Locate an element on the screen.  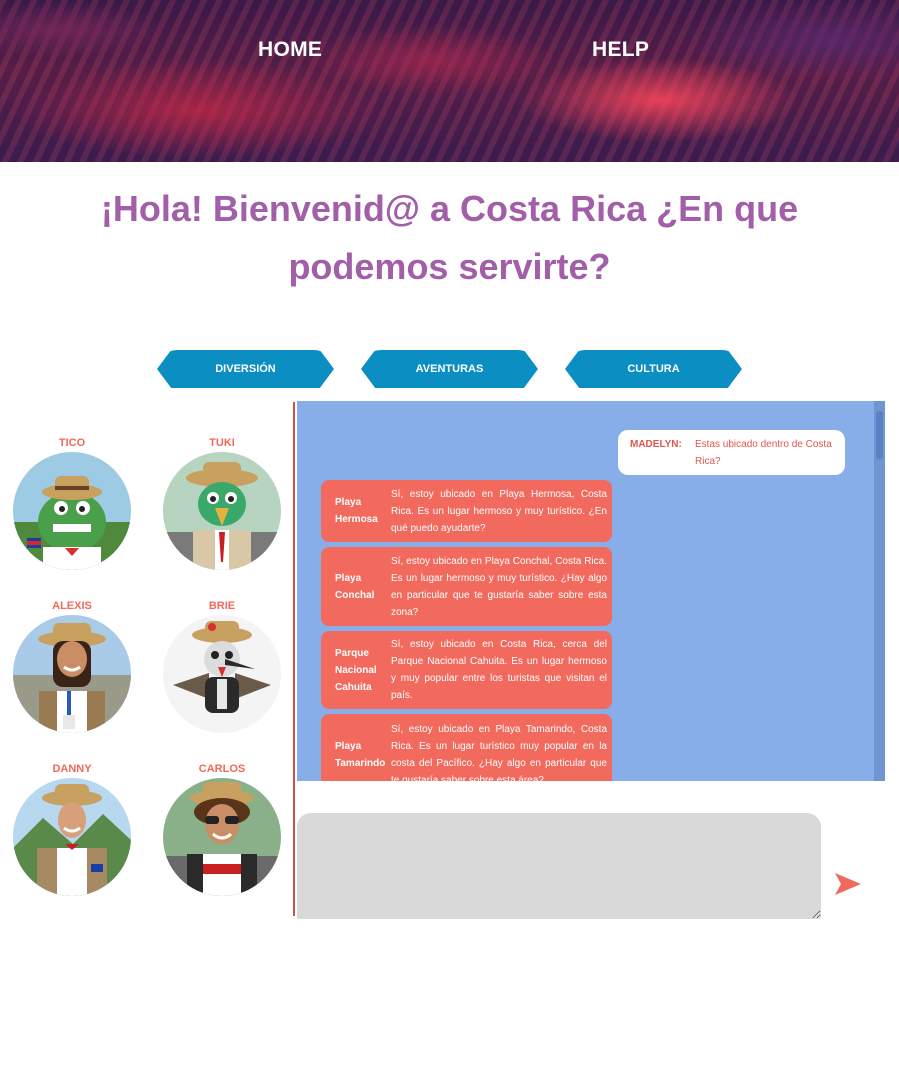
character-name: CARLOS is located at coordinates (222, 769).